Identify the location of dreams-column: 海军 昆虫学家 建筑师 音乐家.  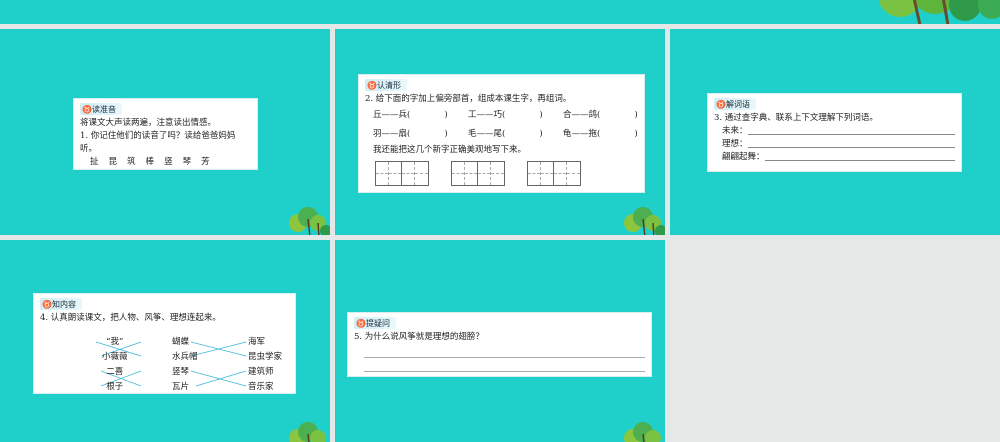
(265, 364).